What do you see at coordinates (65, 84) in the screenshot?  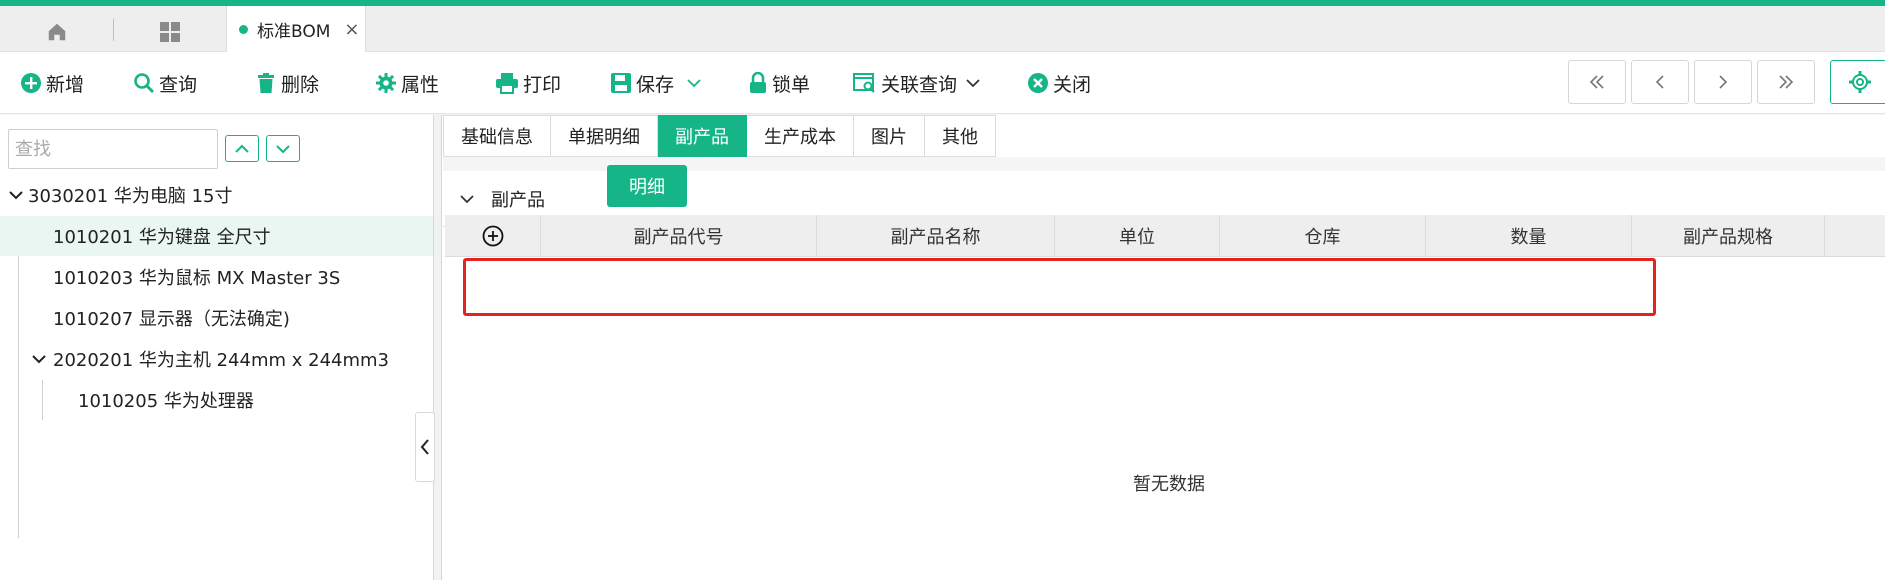 I see `new-label: 新增` at bounding box center [65, 84].